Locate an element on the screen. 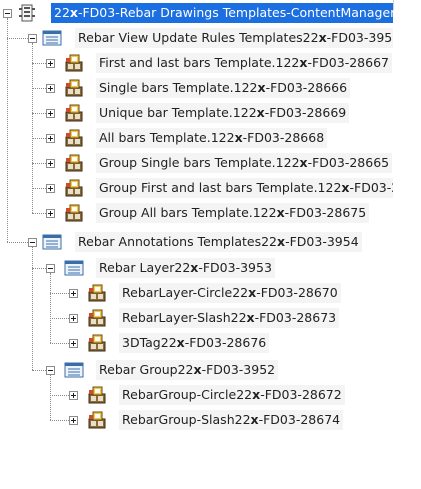 The height and width of the screenshot is (489, 421). tree-node-group-all-bars-template-122x-fd03-28675: Group All bars Template.122x-FD03-28675 is located at coordinates (196, 213).